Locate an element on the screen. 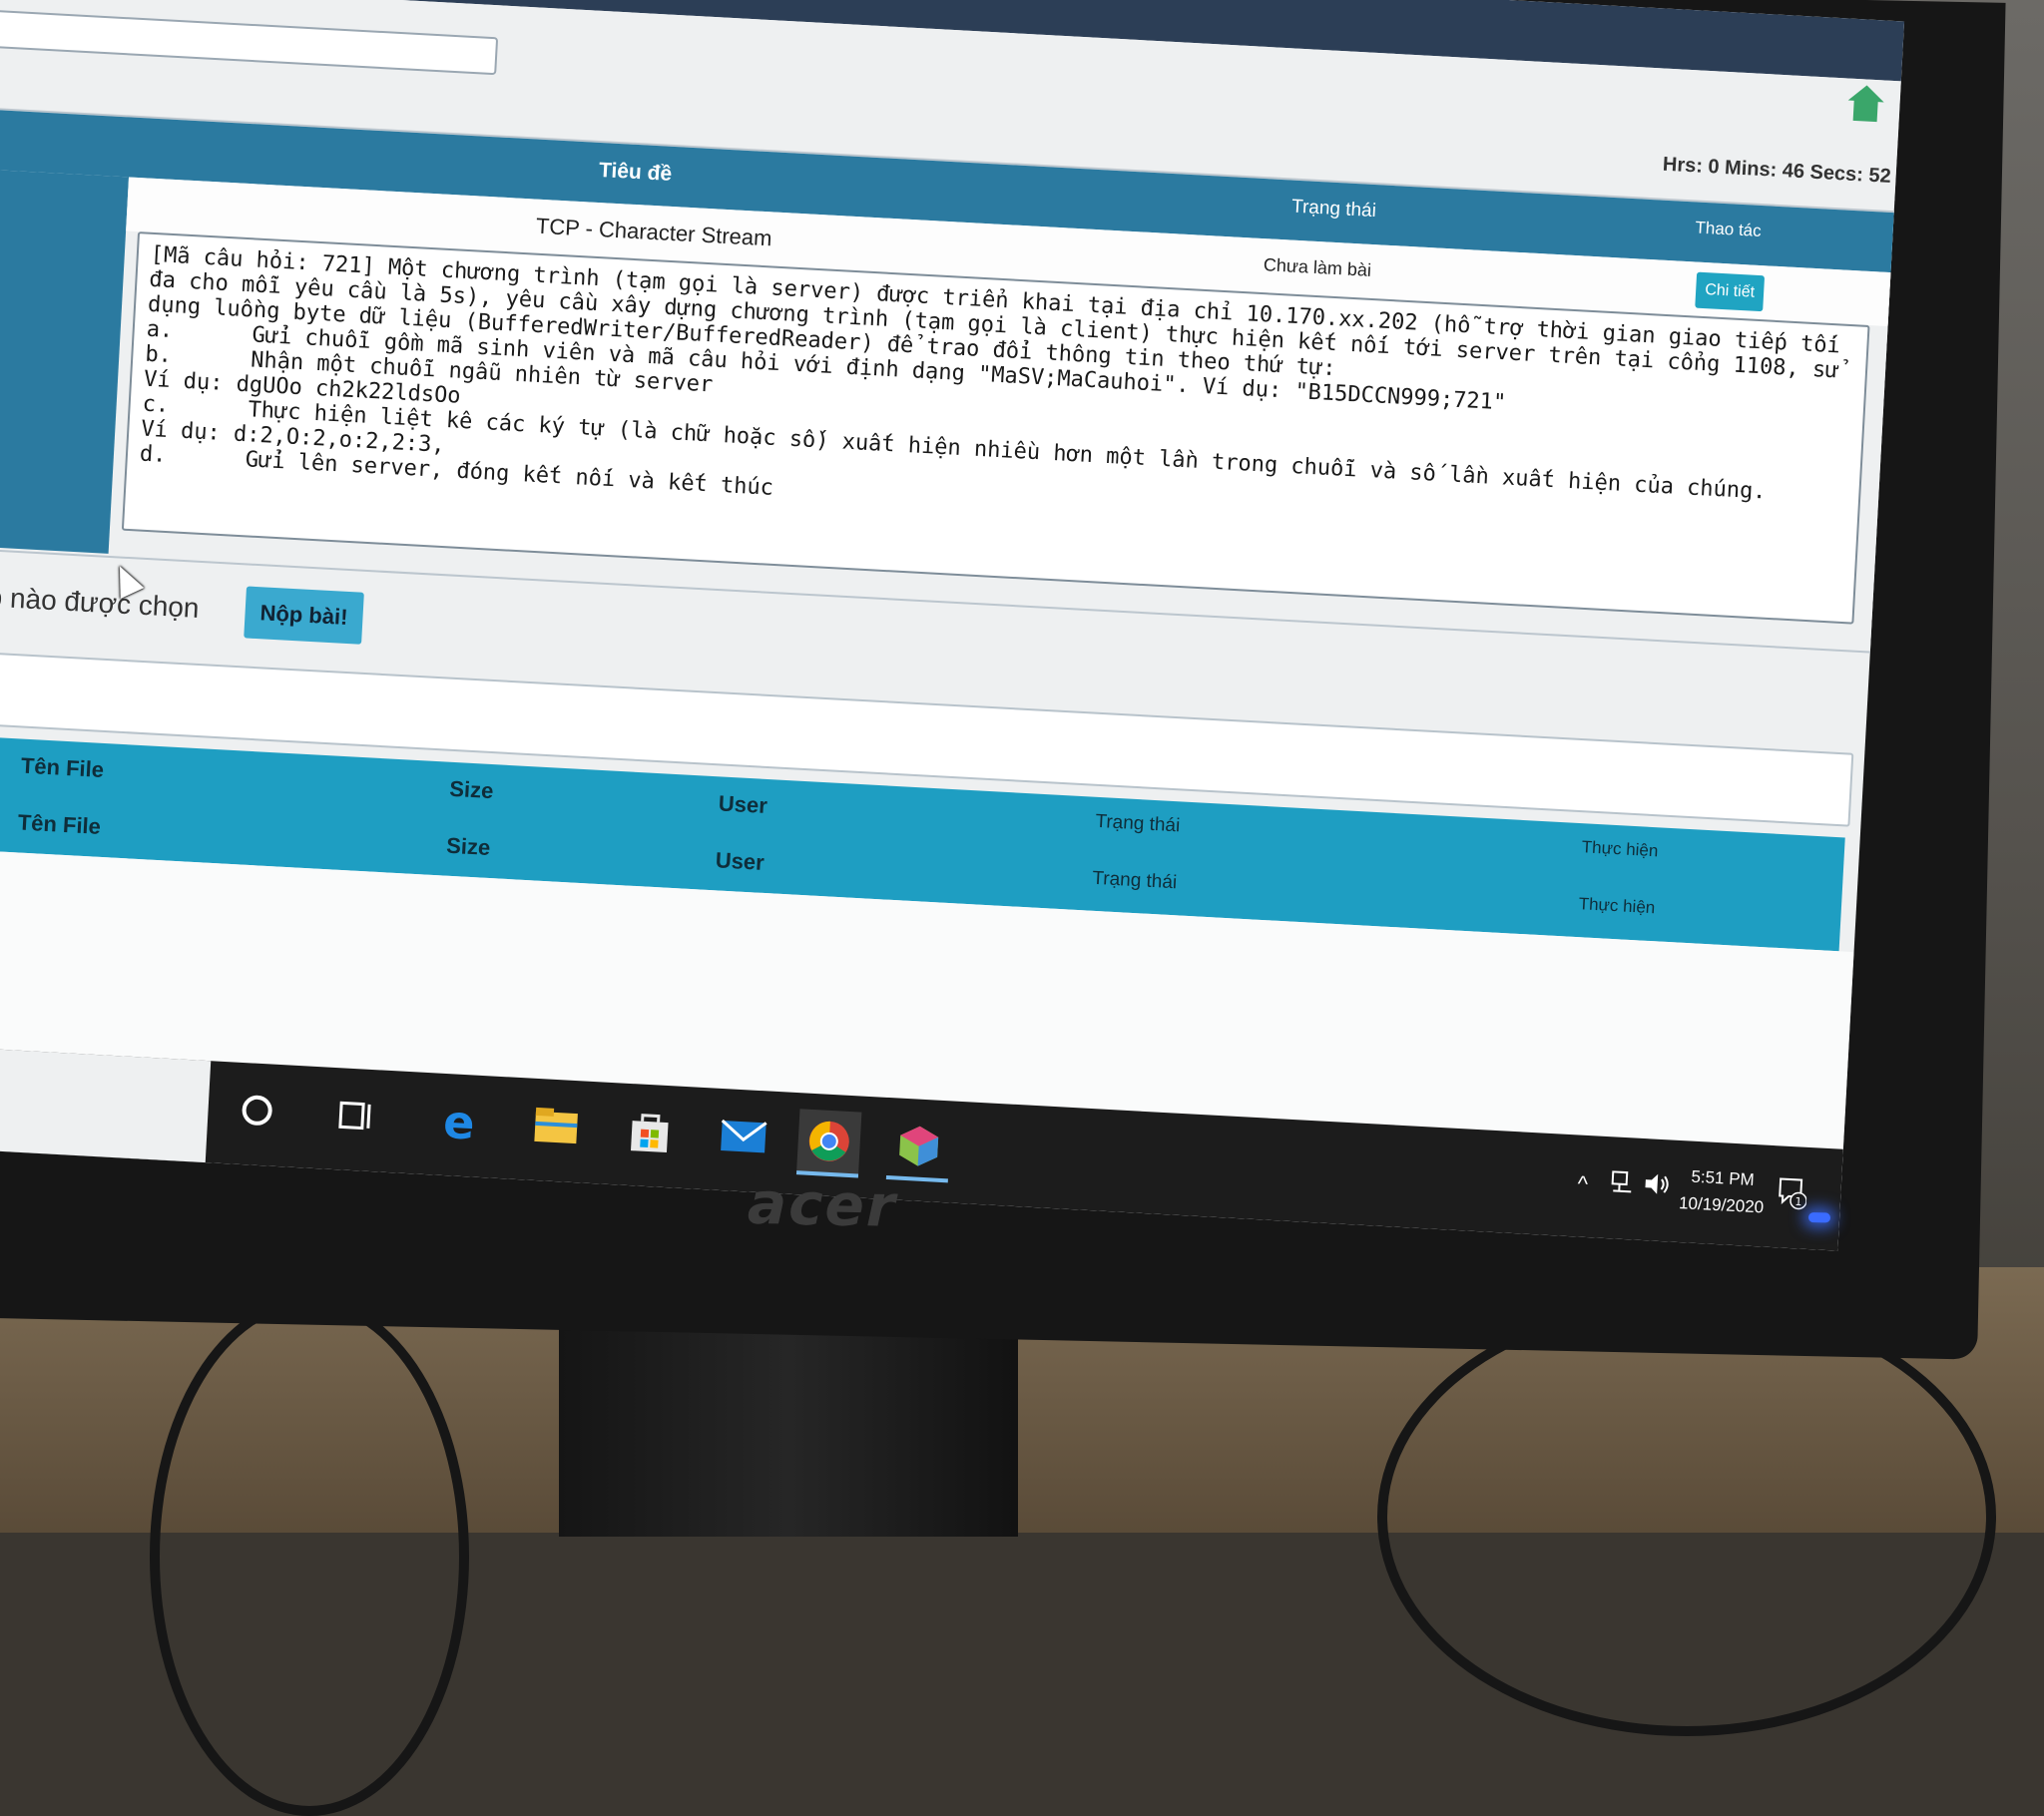 The width and height of the screenshot is (2044, 1816). chrome-icon is located at coordinates (828, 1143).